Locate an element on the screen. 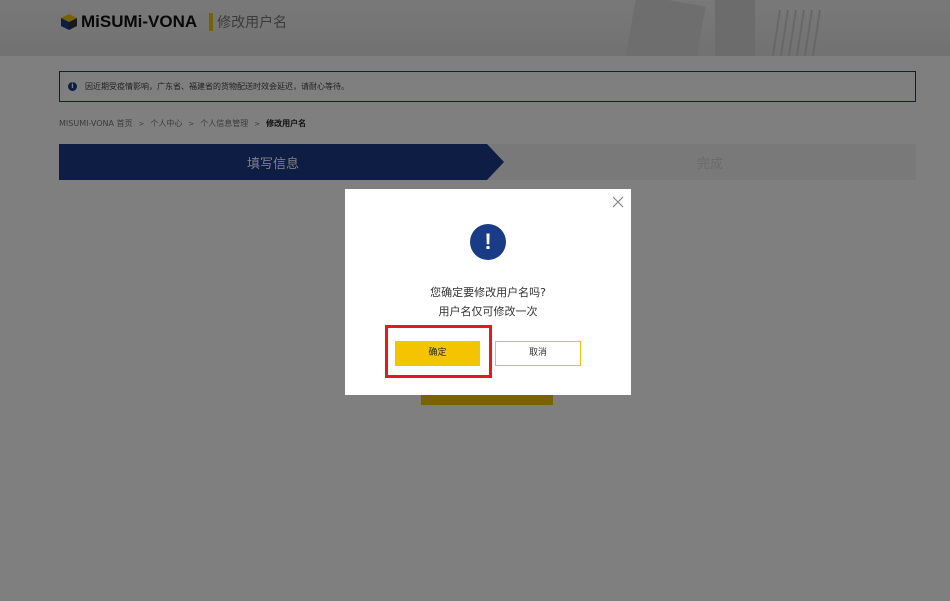  close-icon is located at coordinates (618, 202).